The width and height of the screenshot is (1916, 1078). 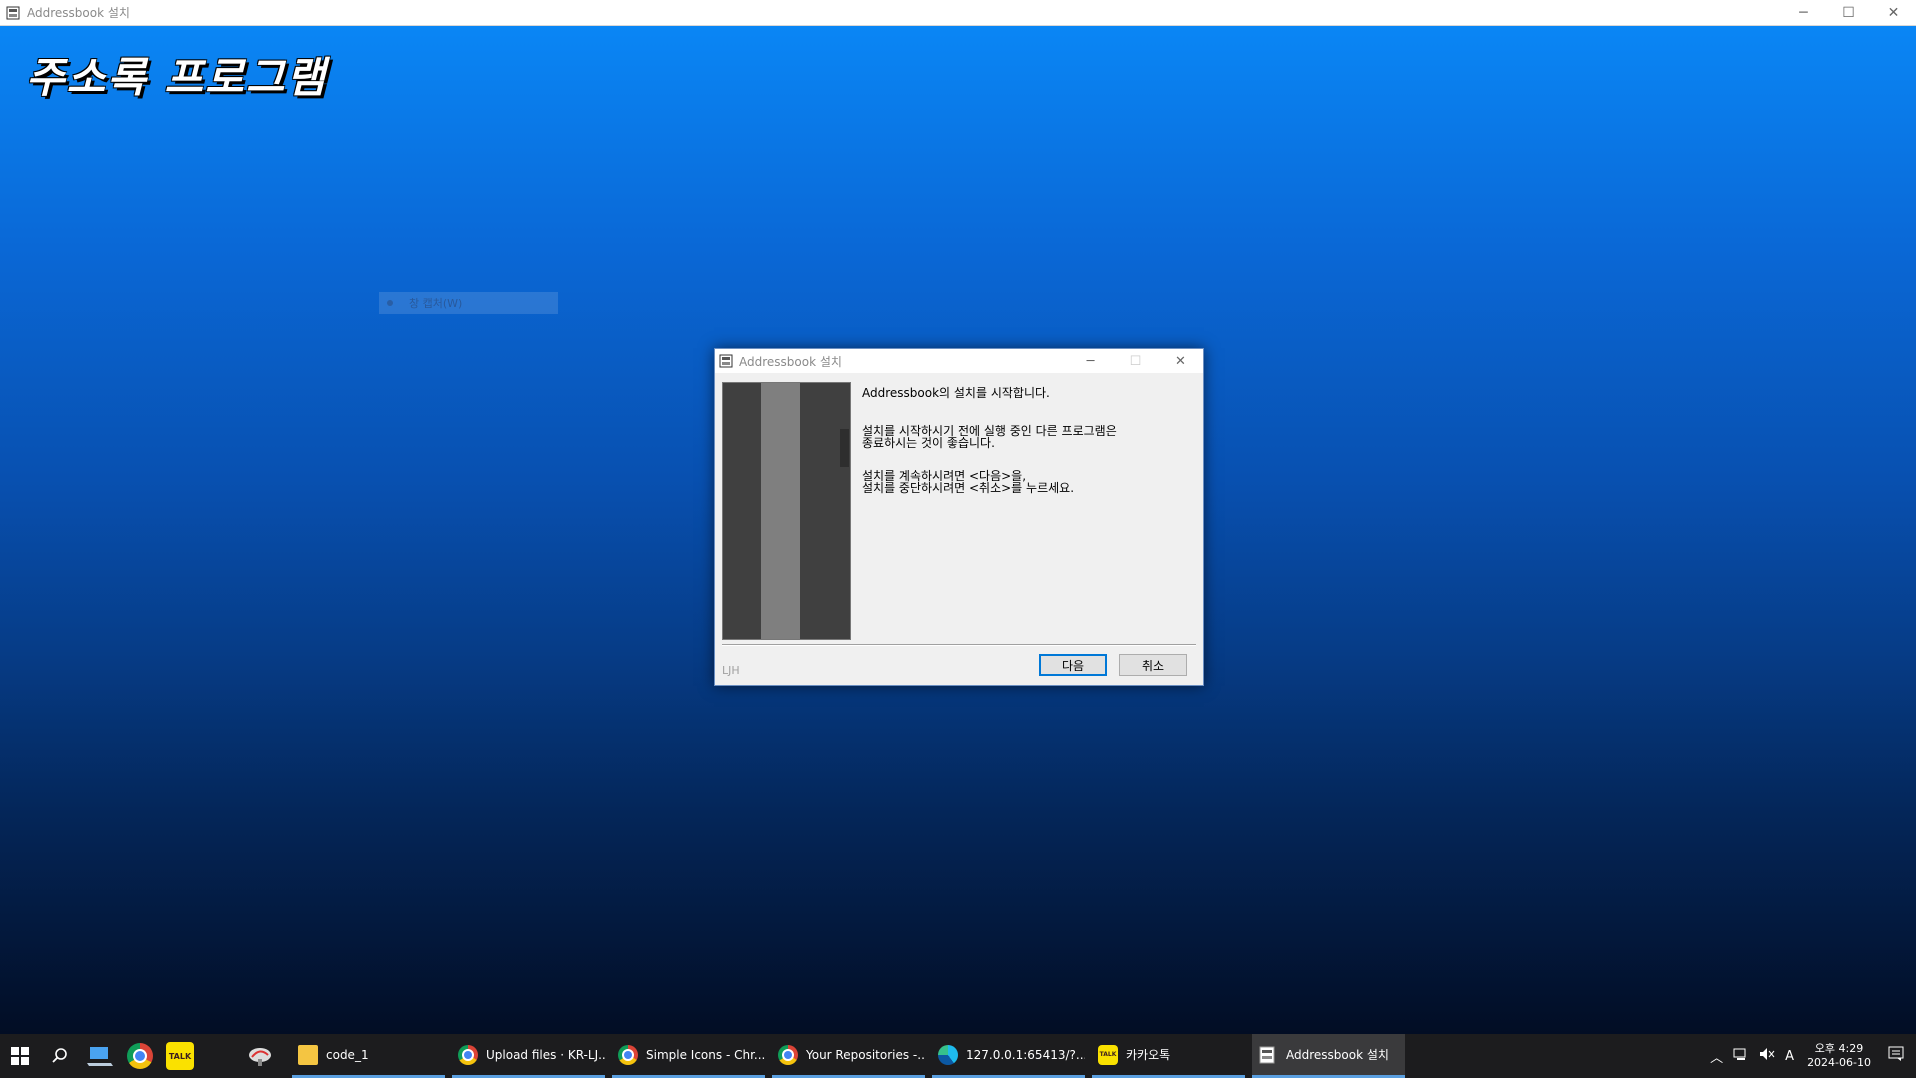 What do you see at coordinates (968, 488) in the screenshot?
I see `cancel-instruction: 설치를 중단하시려면 <취소>를 누르세요.` at bounding box center [968, 488].